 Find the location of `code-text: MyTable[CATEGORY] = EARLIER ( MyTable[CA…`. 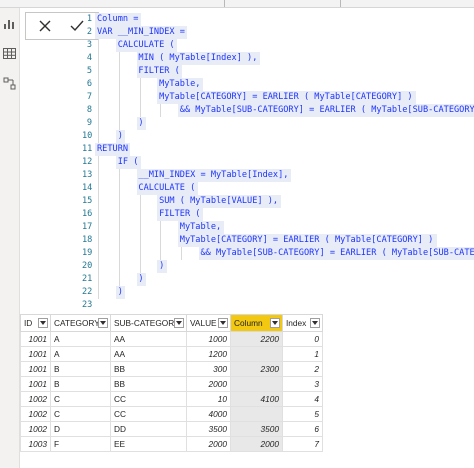

code-text: MyTable[CATEGORY] = EARLIER ( MyTable[CA… is located at coordinates (255, 97).